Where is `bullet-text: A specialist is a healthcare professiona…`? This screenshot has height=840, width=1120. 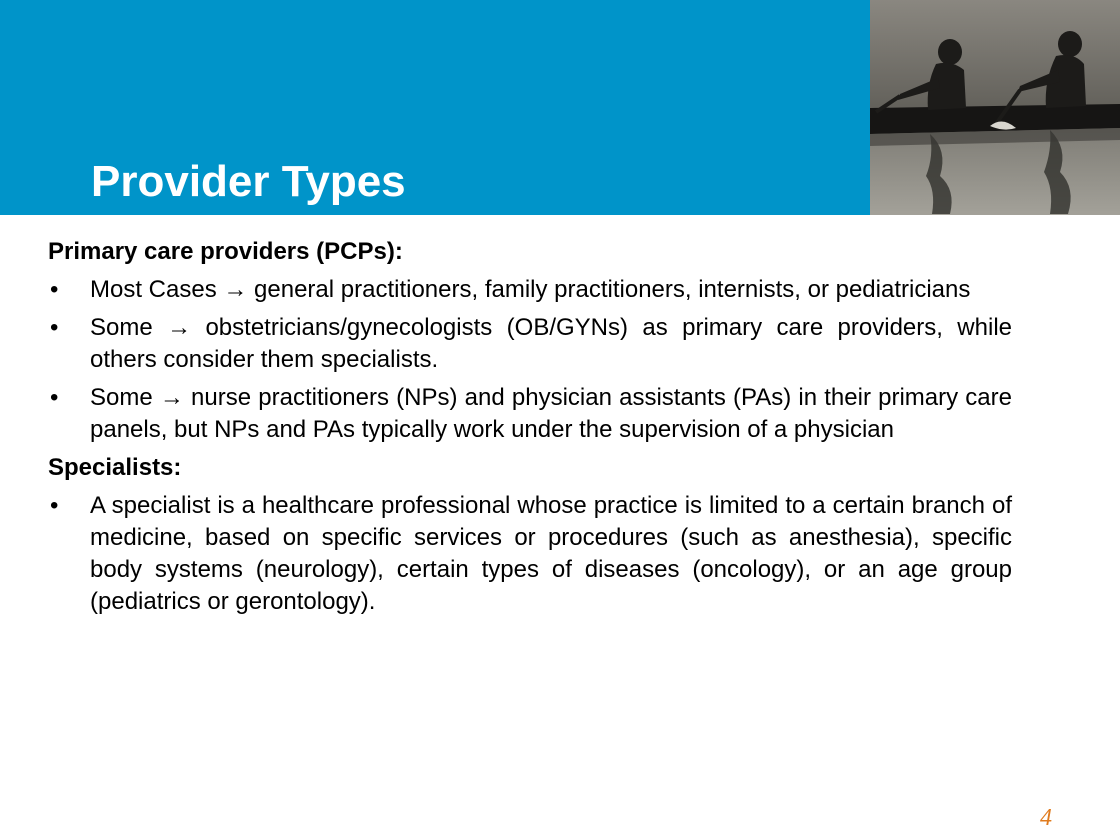 bullet-text: A specialist is a healthcare professiona… is located at coordinates (551, 553).